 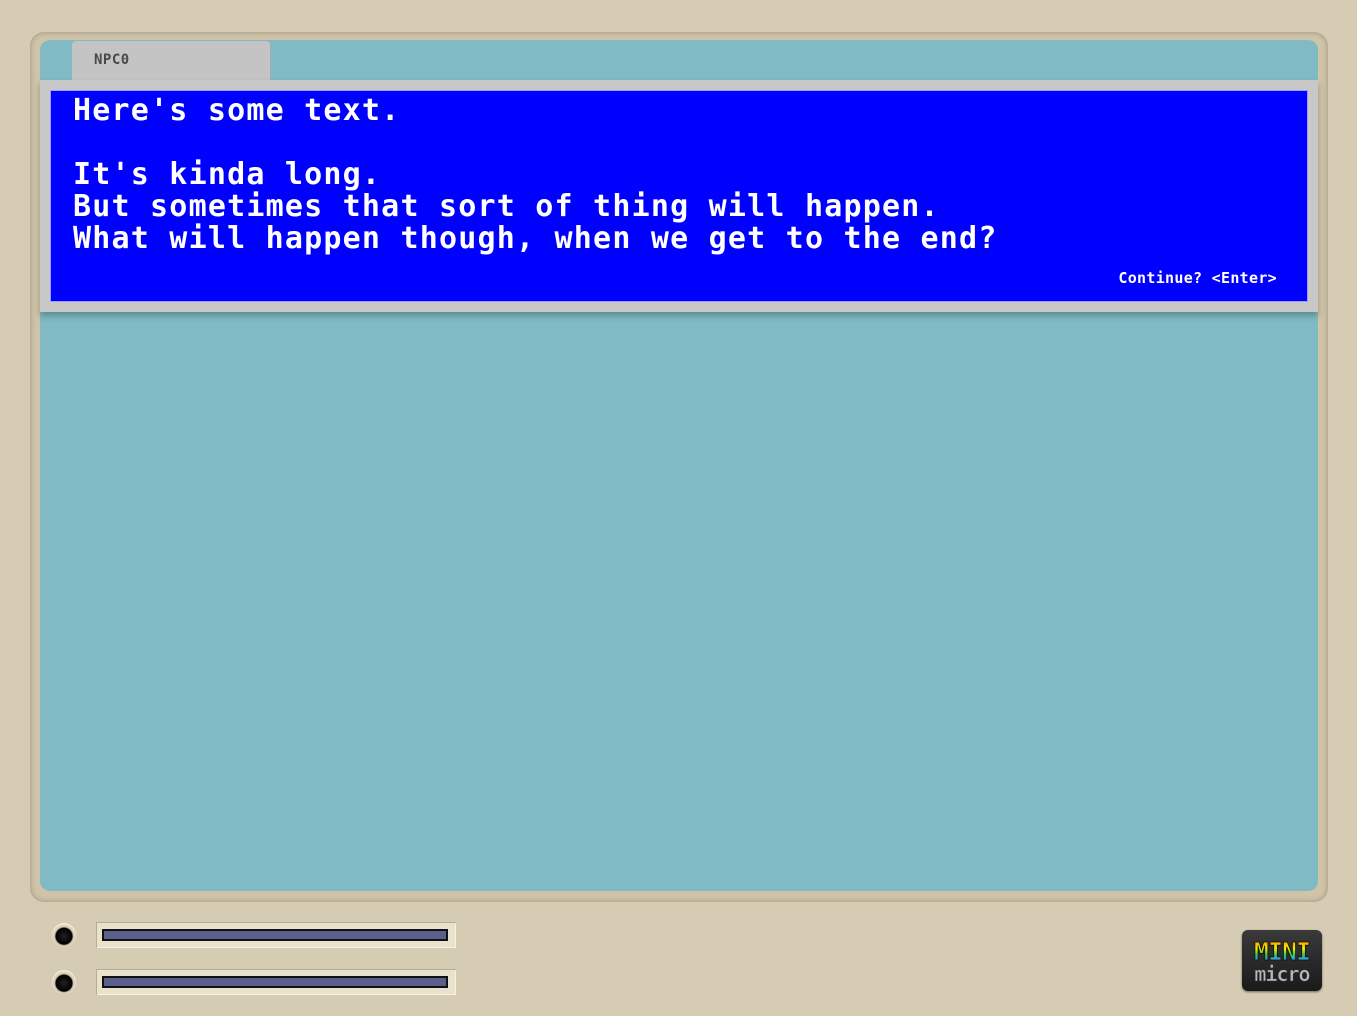 What do you see at coordinates (1197, 278) in the screenshot?
I see `continue-prompt: Continue? <Enter>` at bounding box center [1197, 278].